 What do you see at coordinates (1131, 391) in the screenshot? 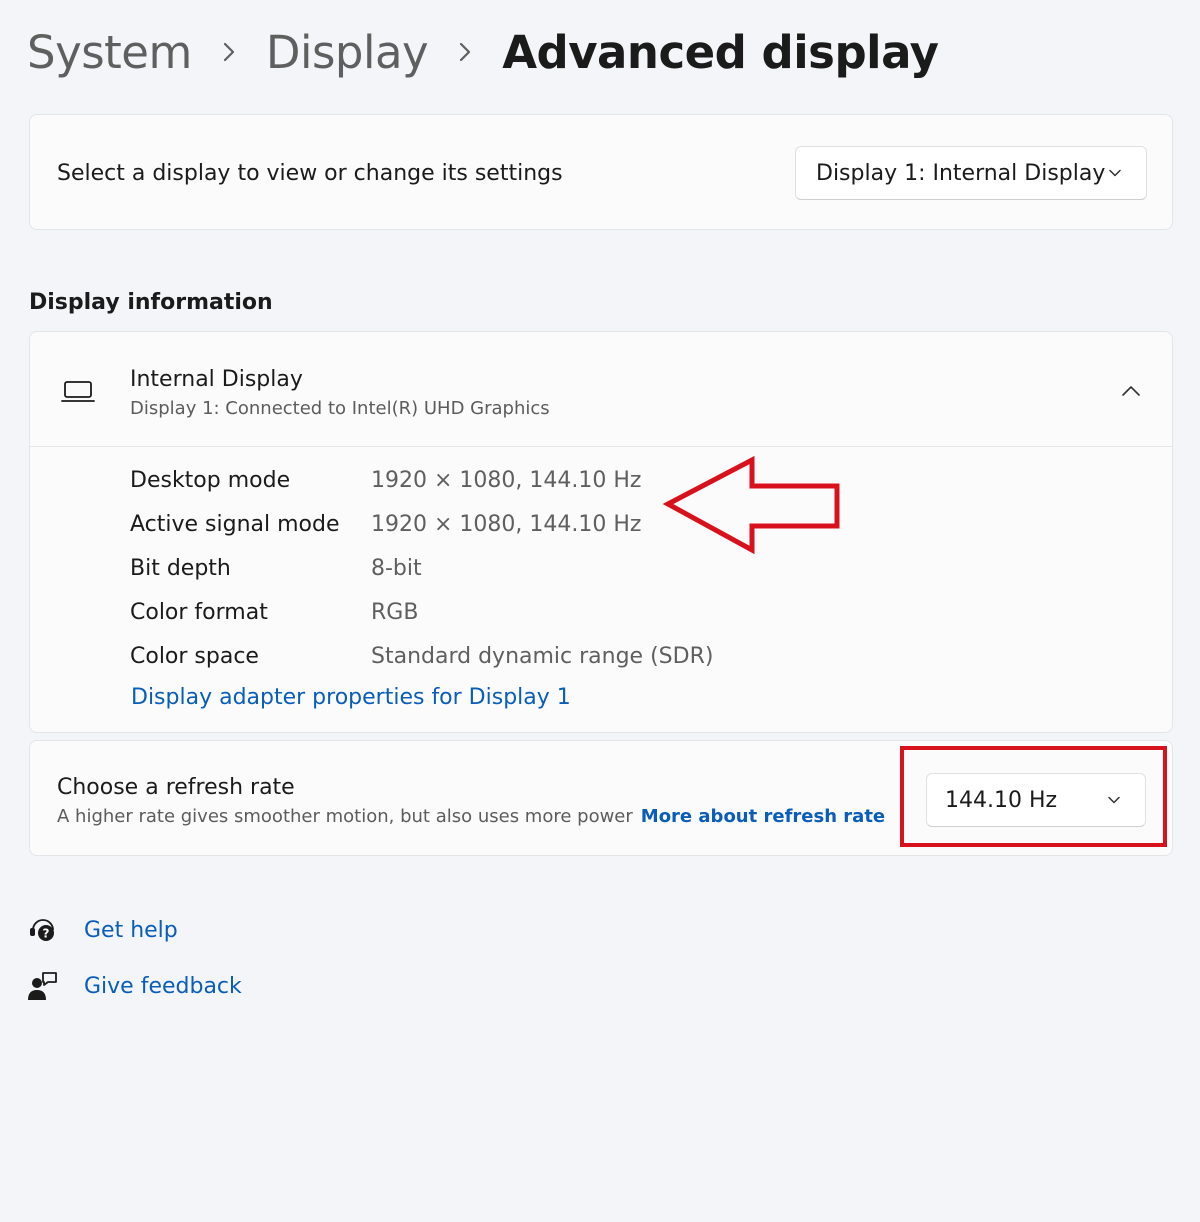
I see `chevron-up-icon` at bounding box center [1131, 391].